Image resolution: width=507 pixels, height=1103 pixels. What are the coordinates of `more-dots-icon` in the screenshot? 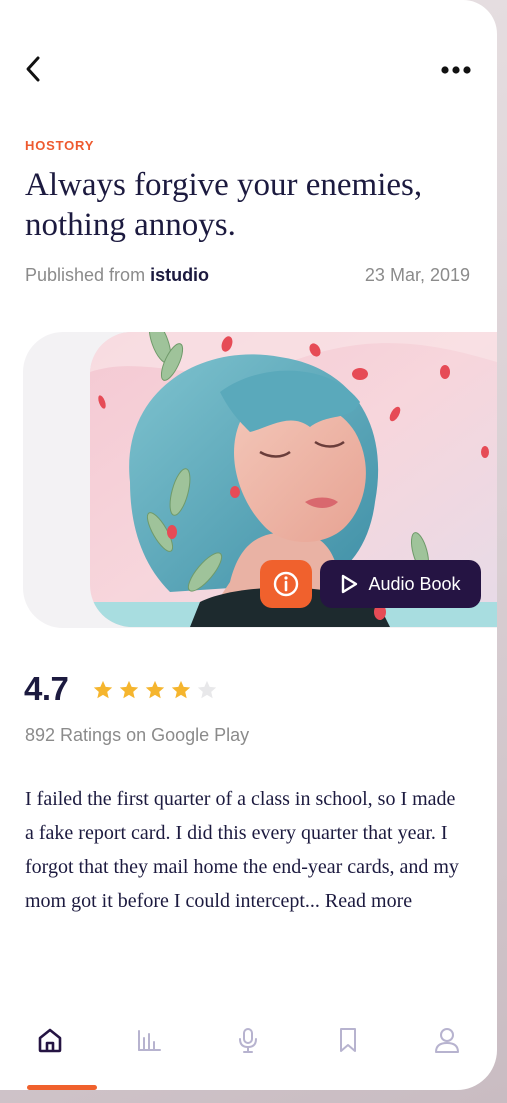 It's located at (456, 70).